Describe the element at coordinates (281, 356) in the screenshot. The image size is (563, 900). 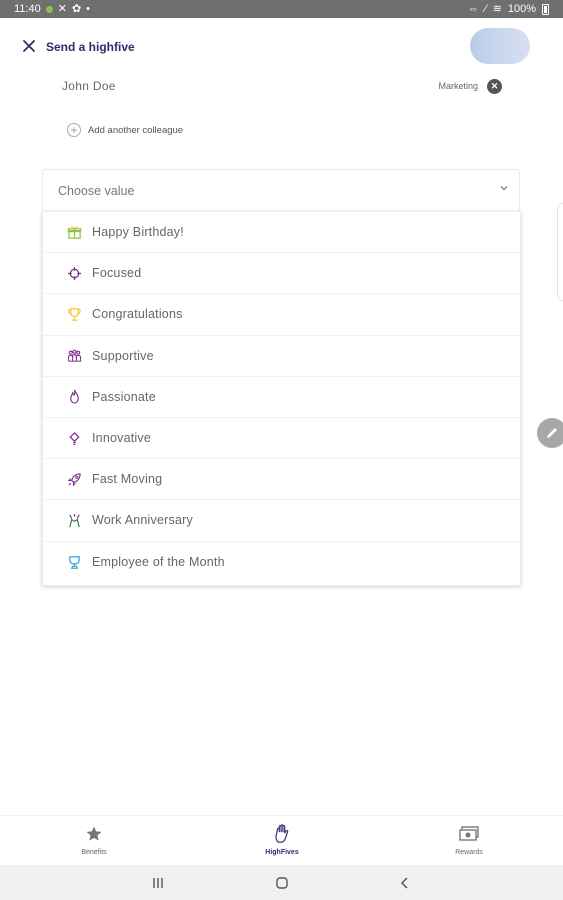
I see `option-supportive: Supportive` at that location.